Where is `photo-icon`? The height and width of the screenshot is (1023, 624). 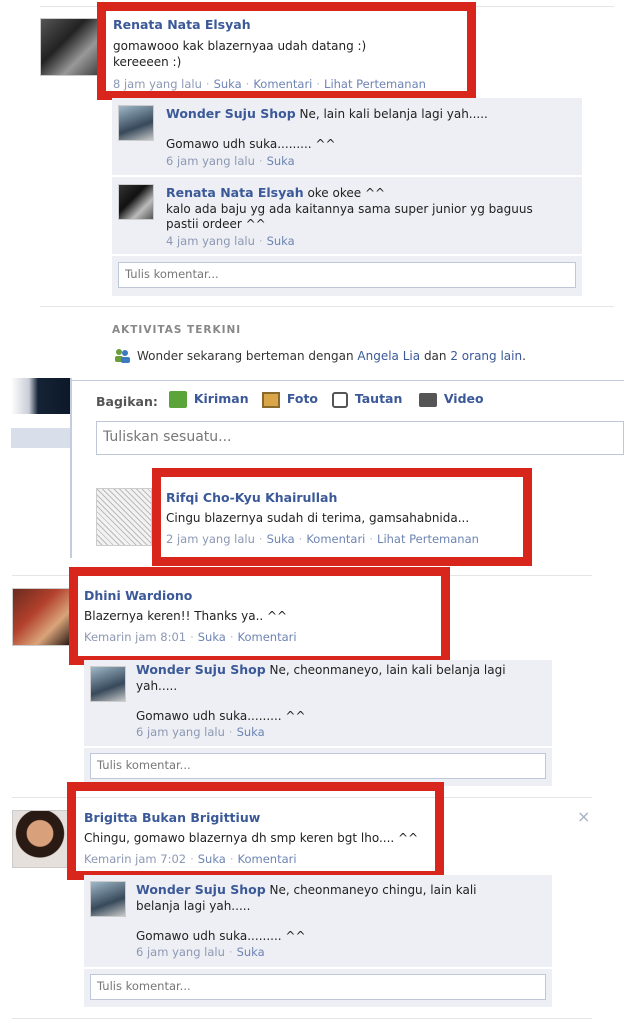 photo-icon is located at coordinates (271, 399).